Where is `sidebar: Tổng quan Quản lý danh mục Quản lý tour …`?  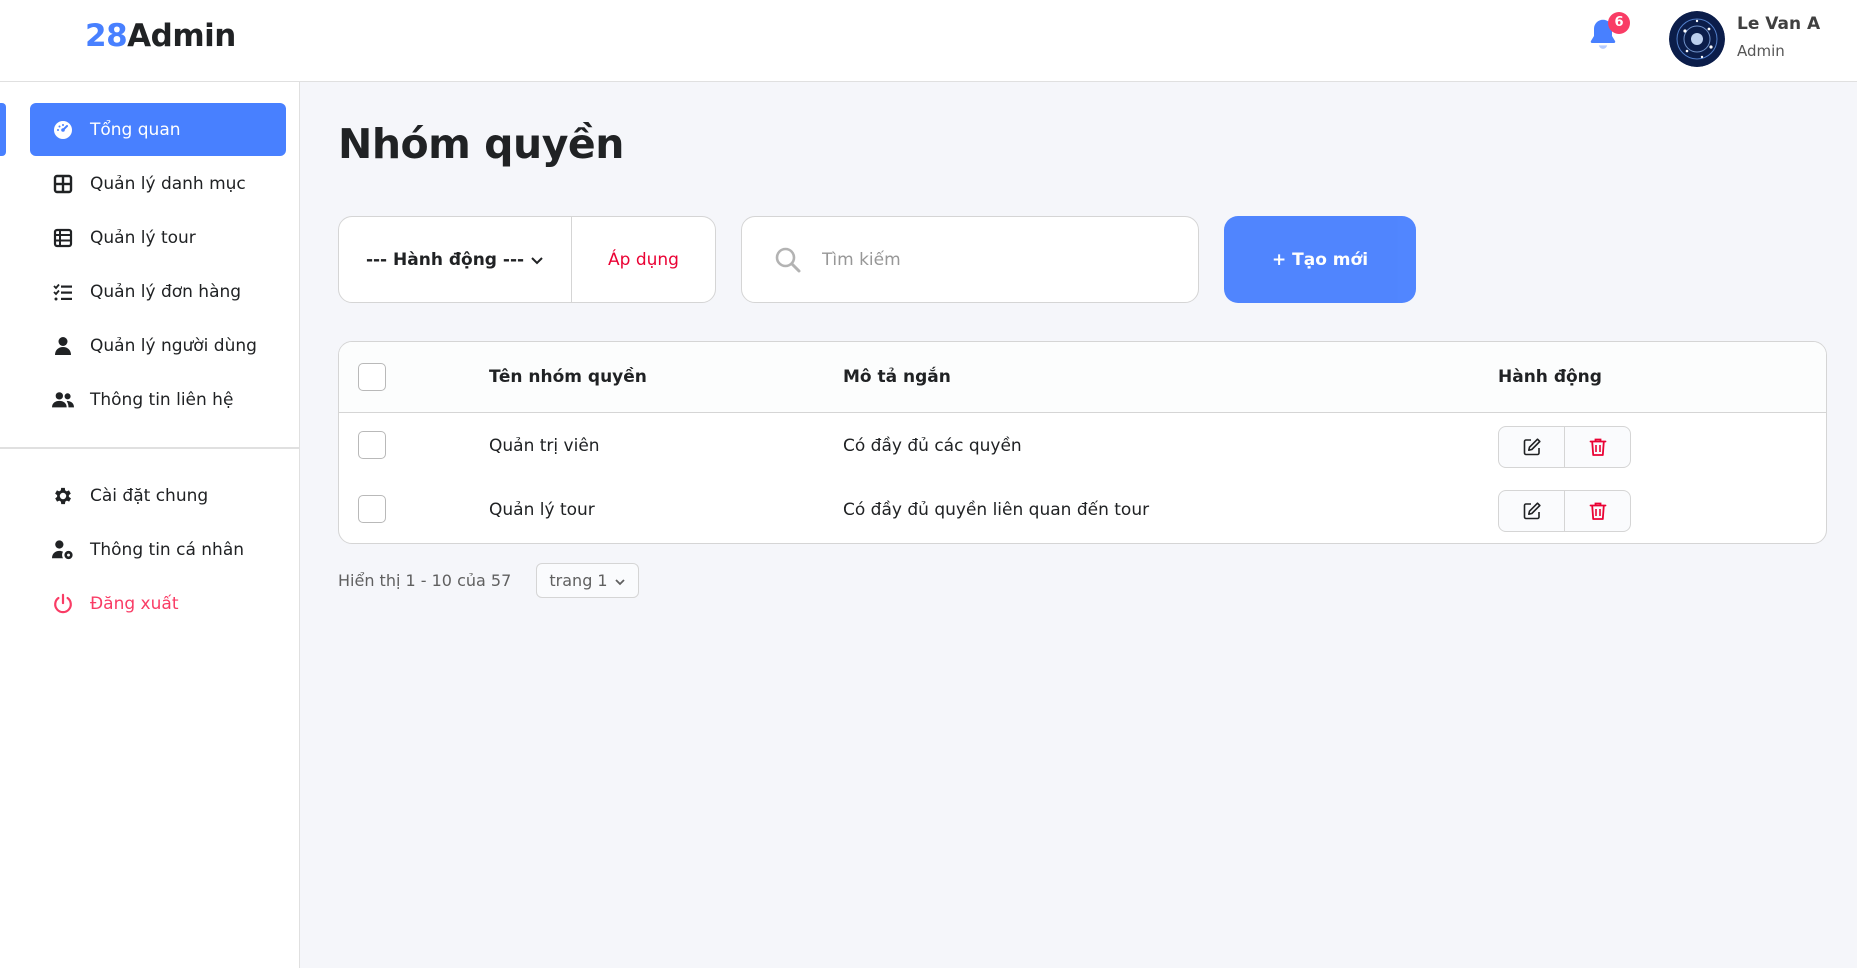
sidebar: Tổng quan Quản lý danh mục Quản lý tour … is located at coordinates (150, 525).